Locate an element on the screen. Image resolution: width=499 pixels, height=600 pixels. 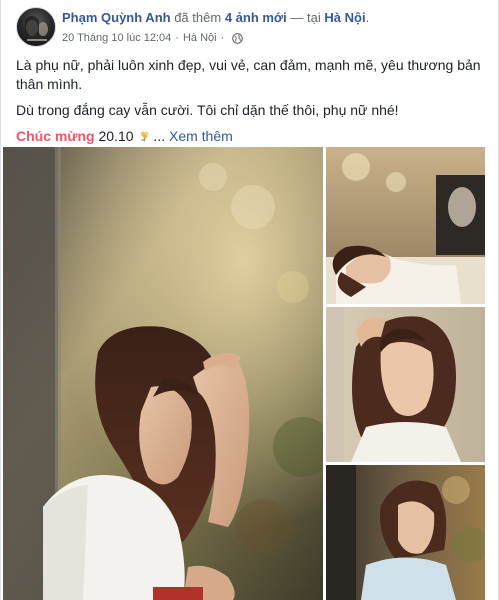
see-more-link: Xem thêm is located at coordinates (201, 136).